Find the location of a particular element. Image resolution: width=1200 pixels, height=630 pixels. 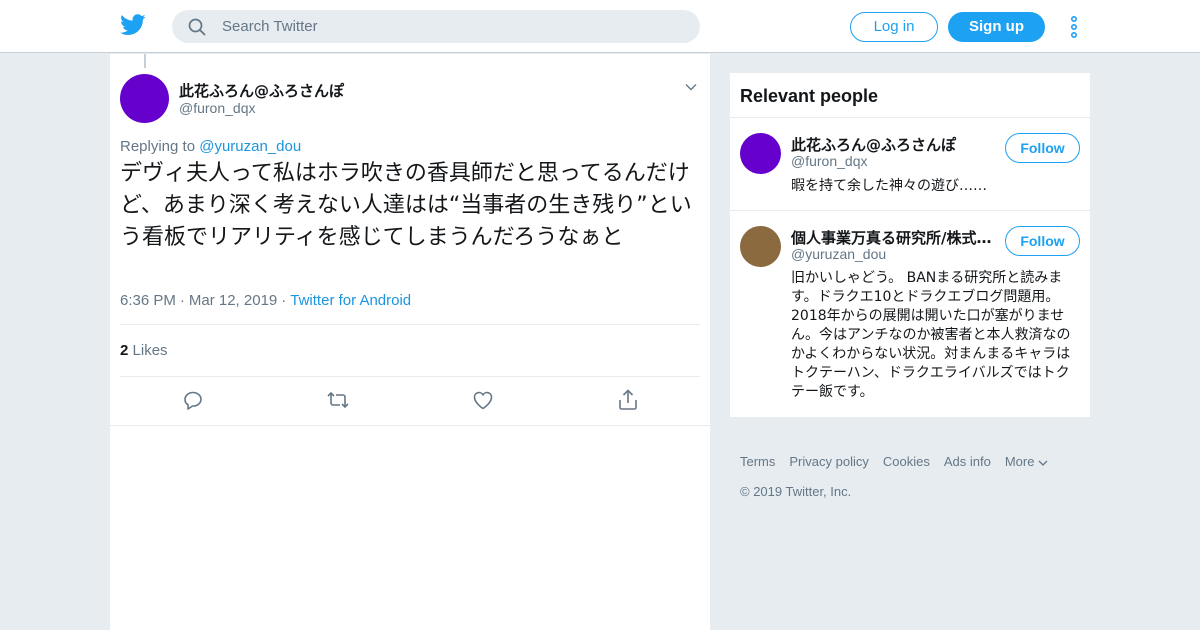

thread-connector is located at coordinates (145, 61).